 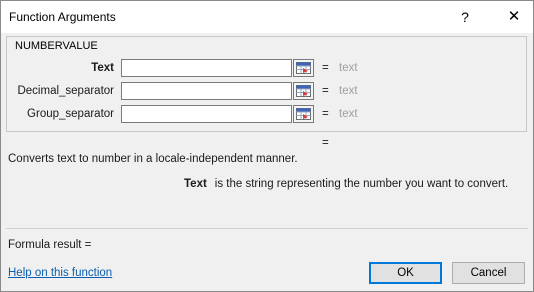 I want to click on argument-label: Text, so click(x=102, y=68).